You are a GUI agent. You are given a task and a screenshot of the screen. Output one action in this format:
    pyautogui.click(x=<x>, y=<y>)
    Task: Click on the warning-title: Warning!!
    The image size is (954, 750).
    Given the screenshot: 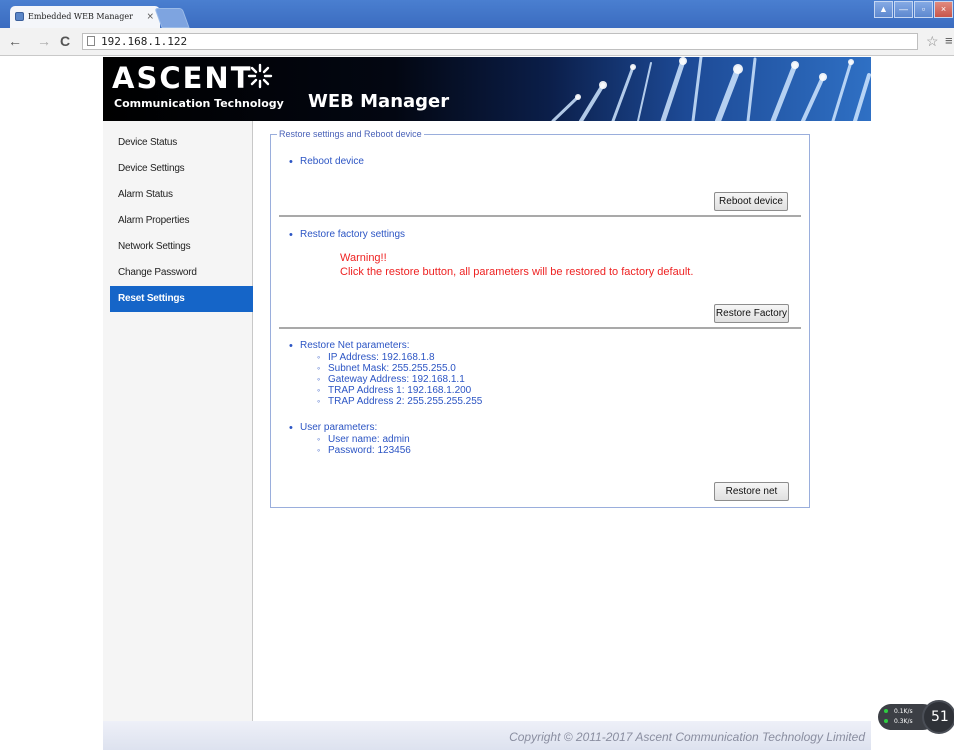 What is the action you would take?
    pyautogui.click(x=363, y=258)
    